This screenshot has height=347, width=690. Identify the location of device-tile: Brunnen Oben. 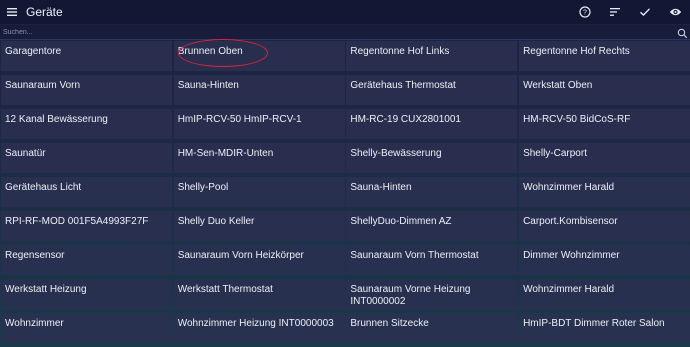
(259, 55).